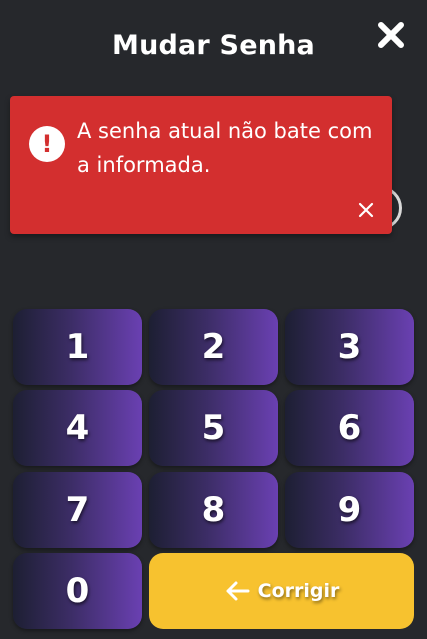 This screenshot has height=639, width=427. What do you see at coordinates (213, 45) in the screenshot?
I see `page-title: Mudar Senha` at bounding box center [213, 45].